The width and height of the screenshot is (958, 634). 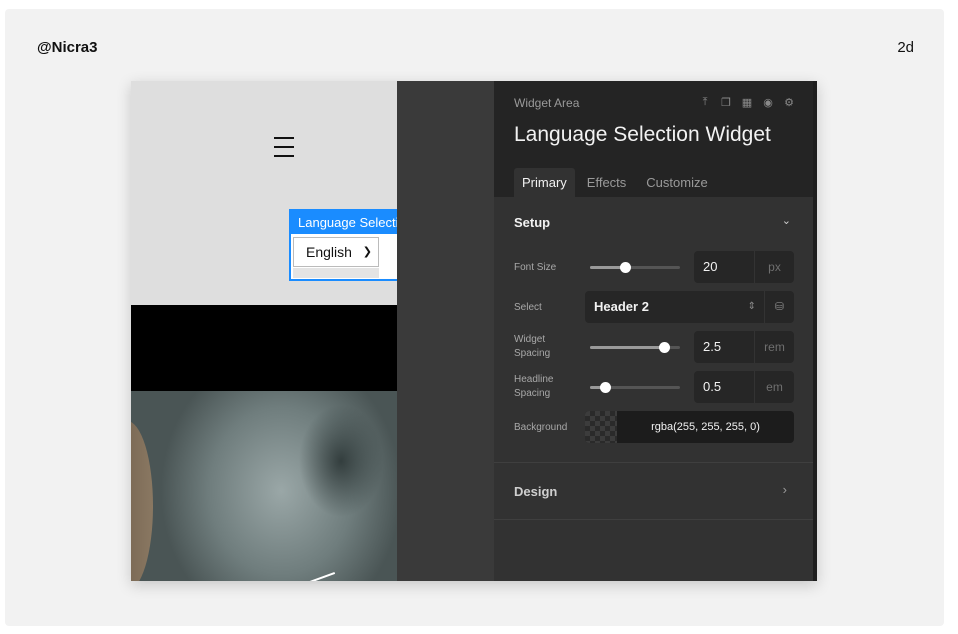 I want to click on preview-dark-band, so click(x=264, y=348).